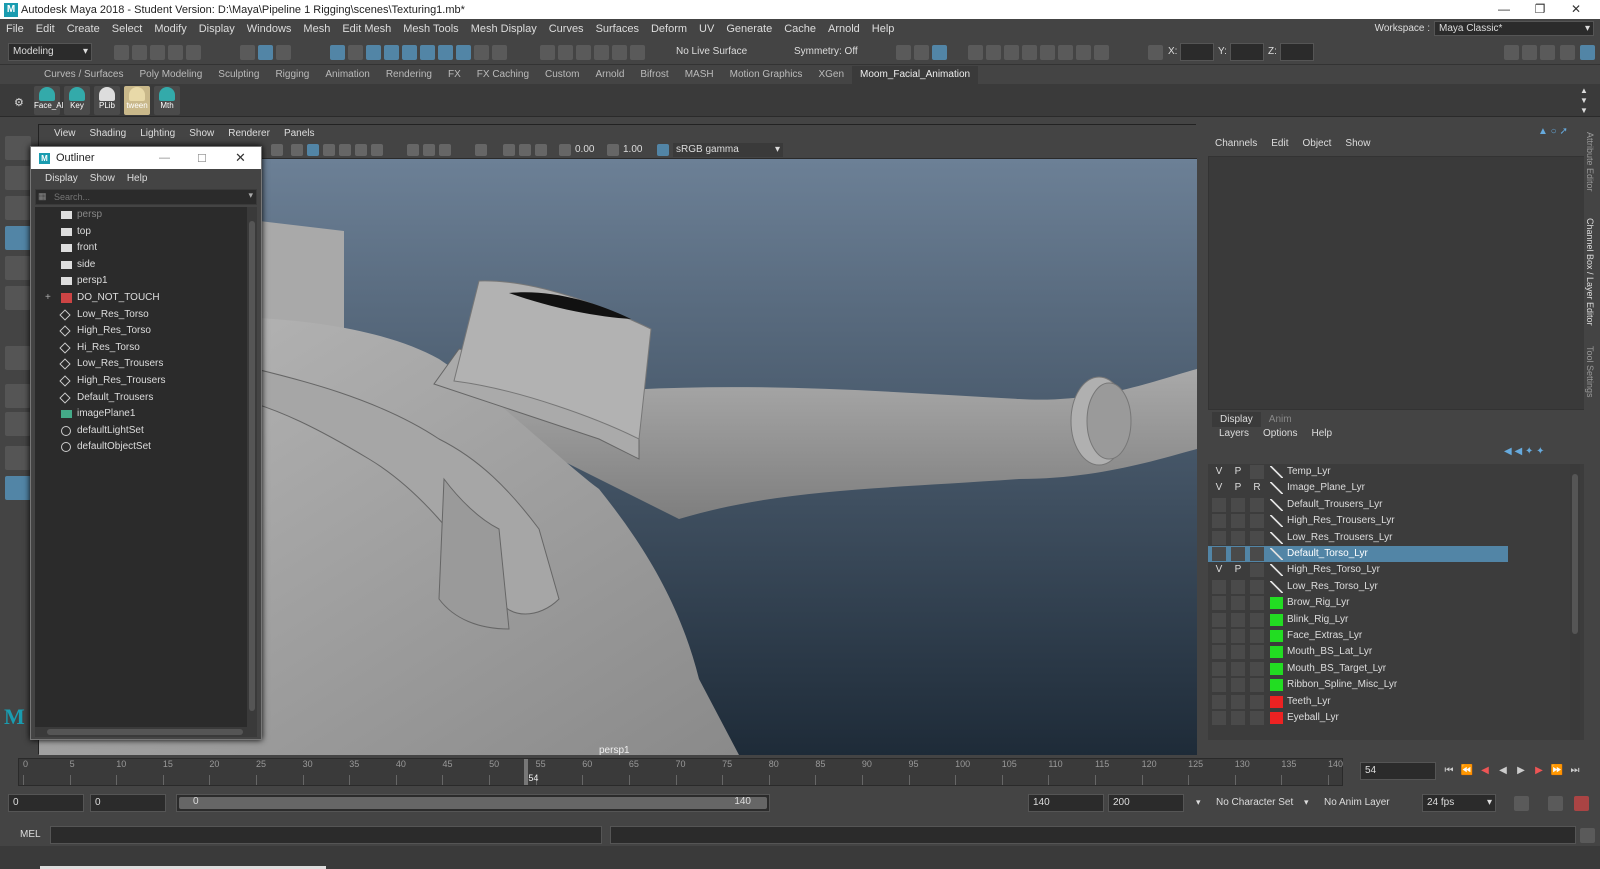 This screenshot has width=1600, height=869. What do you see at coordinates (1236, 419) in the screenshot?
I see `tab-display-layers: Display` at bounding box center [1236, 419].